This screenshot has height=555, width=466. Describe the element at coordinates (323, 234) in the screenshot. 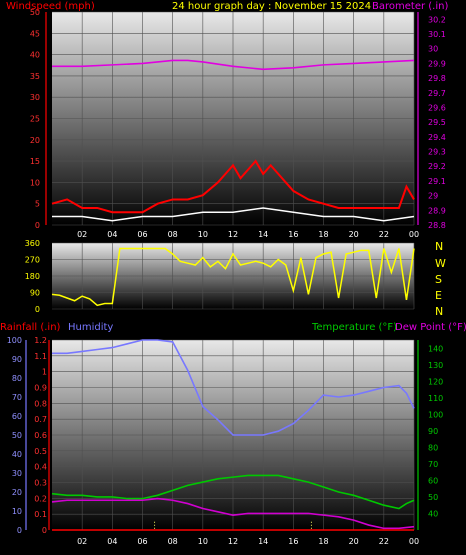

I see `wind-x-tick: 18` at that location.